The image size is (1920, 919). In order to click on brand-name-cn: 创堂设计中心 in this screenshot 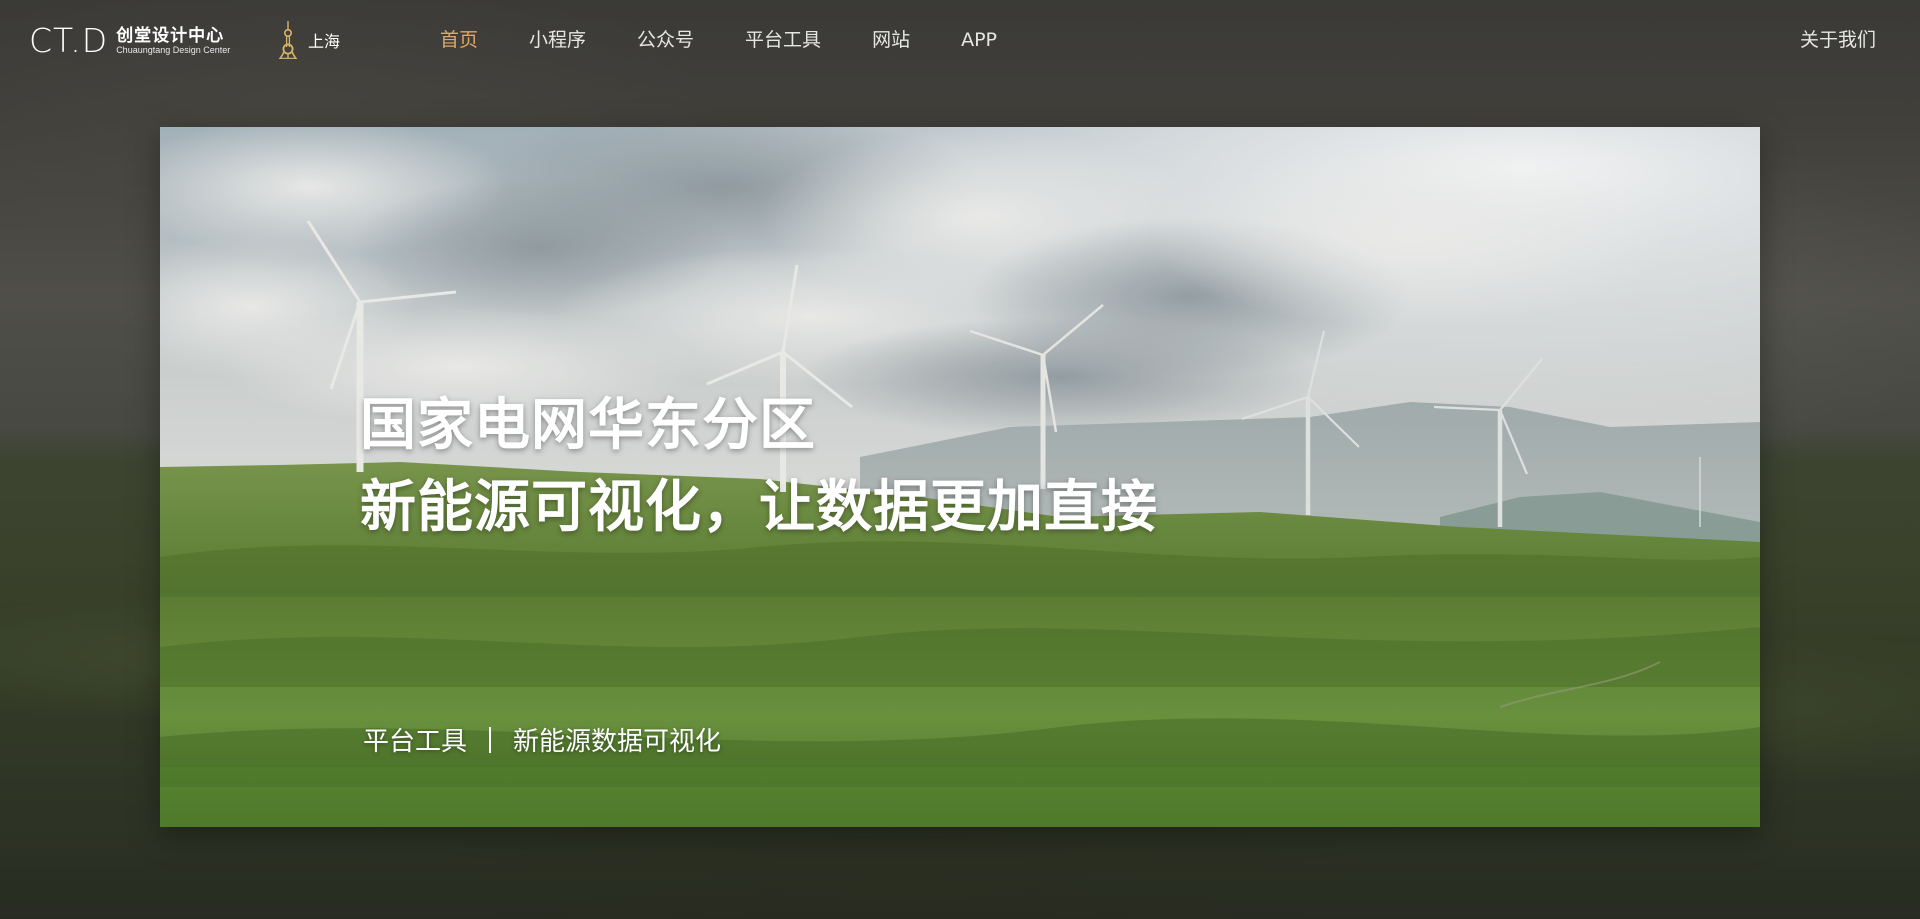, I will do `click(170, 35)`.